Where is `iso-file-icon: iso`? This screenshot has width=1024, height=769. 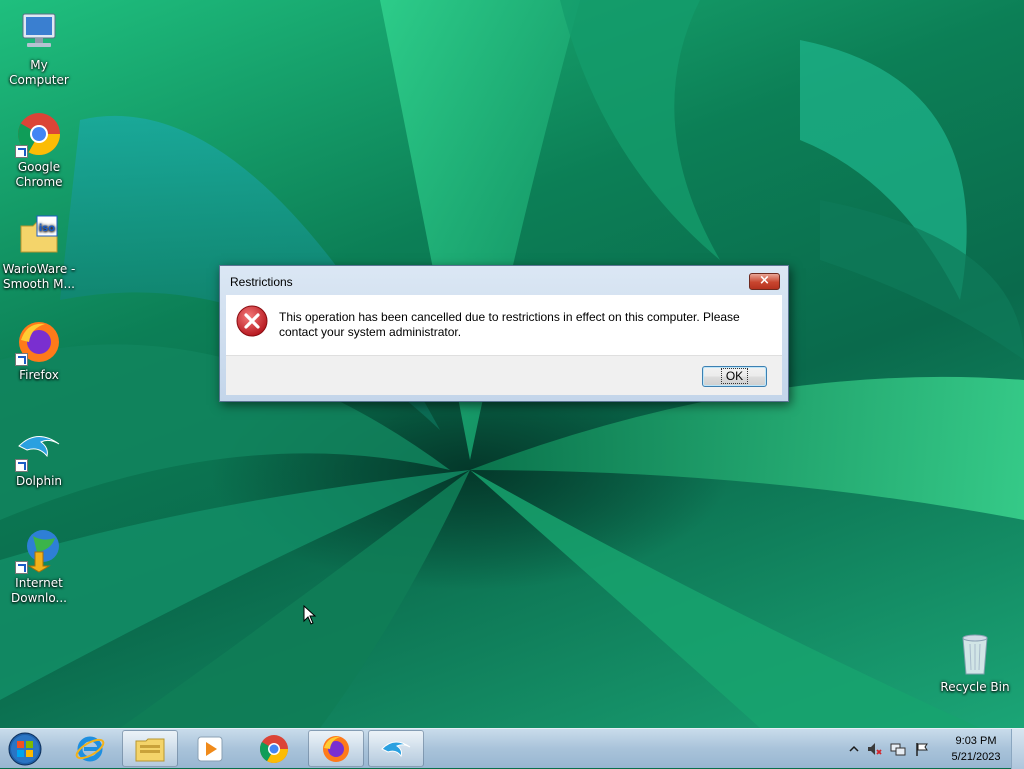 iso-file-icon: iso is located at coordinates (39, 236).